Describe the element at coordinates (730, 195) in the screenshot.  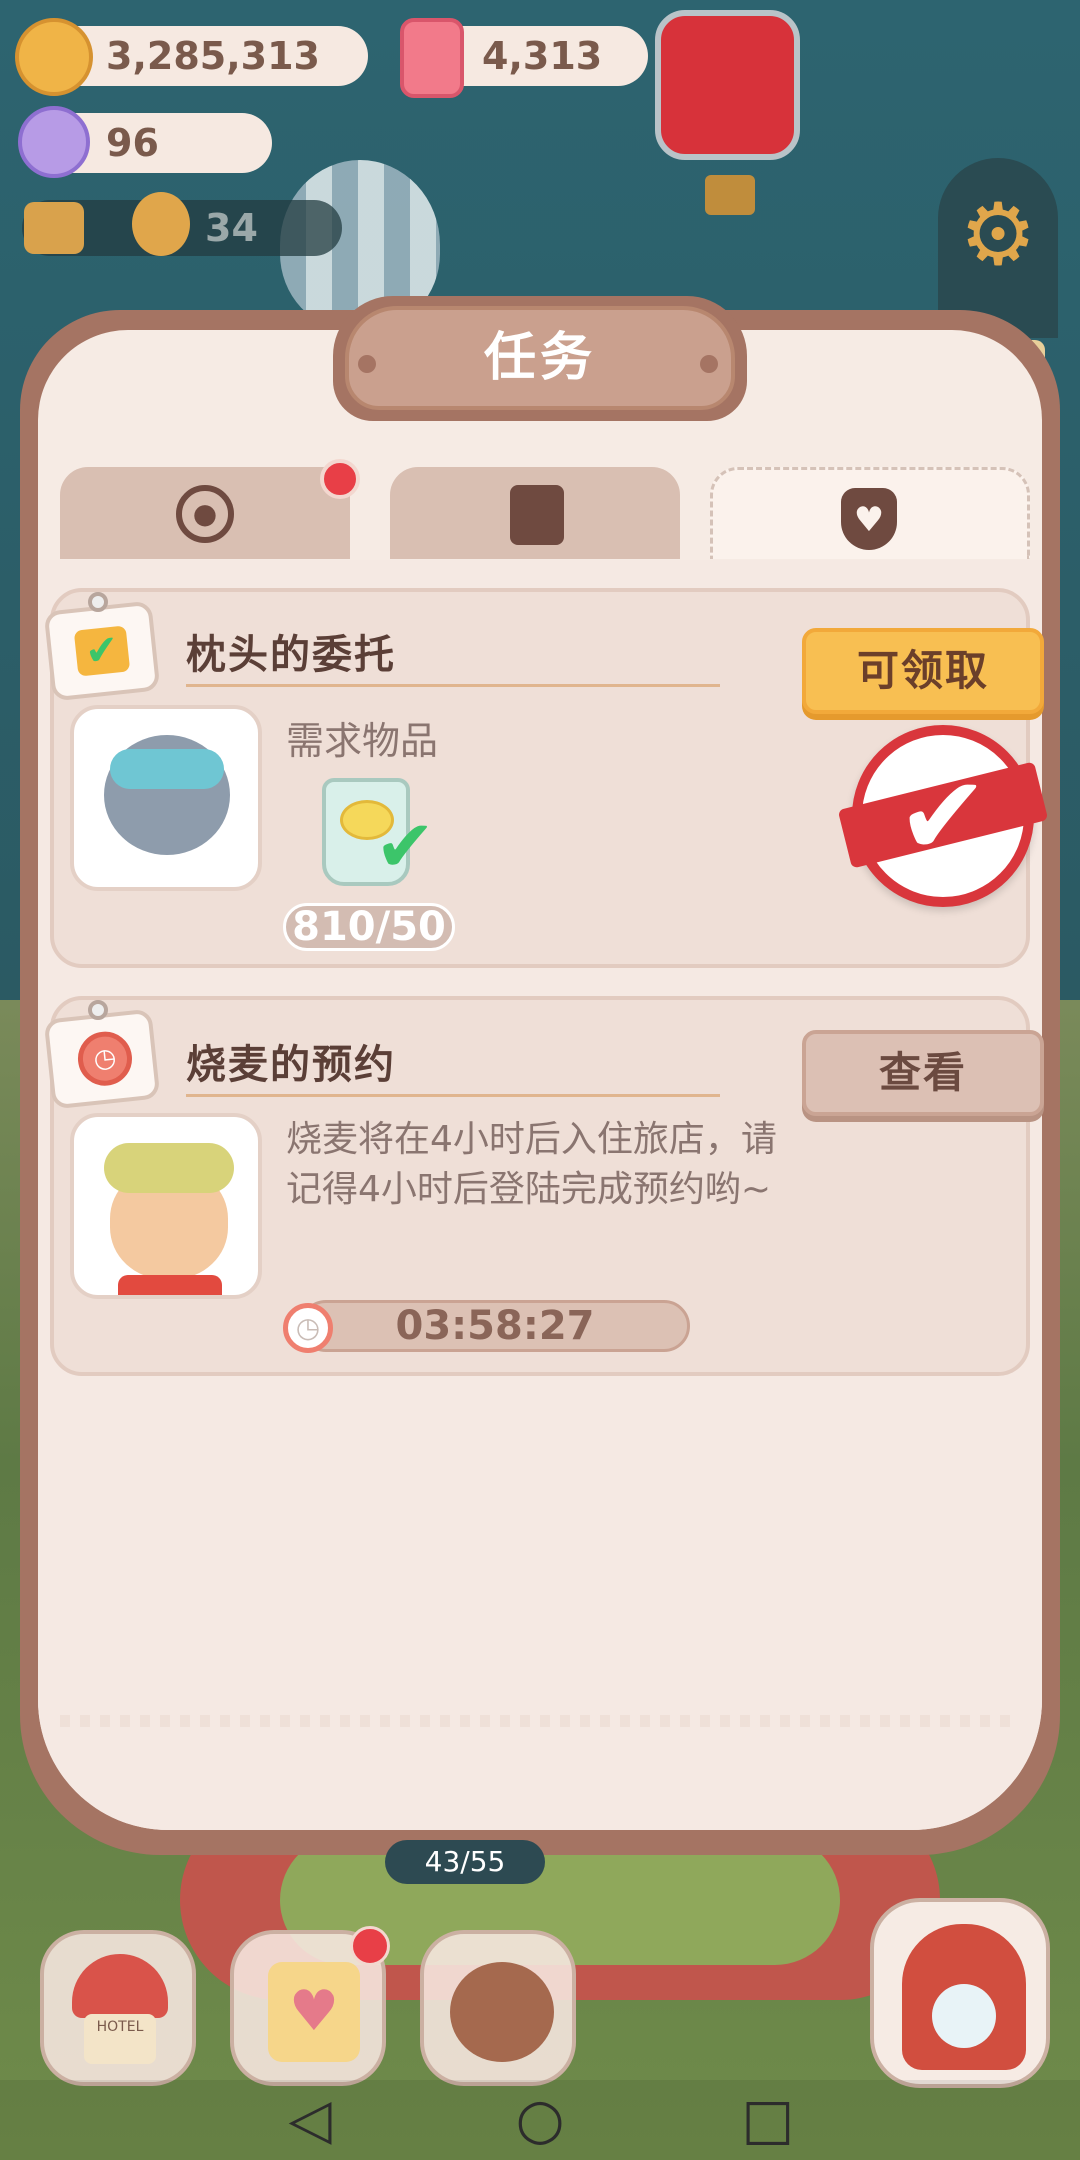
I see `balloon-basket` at that location.